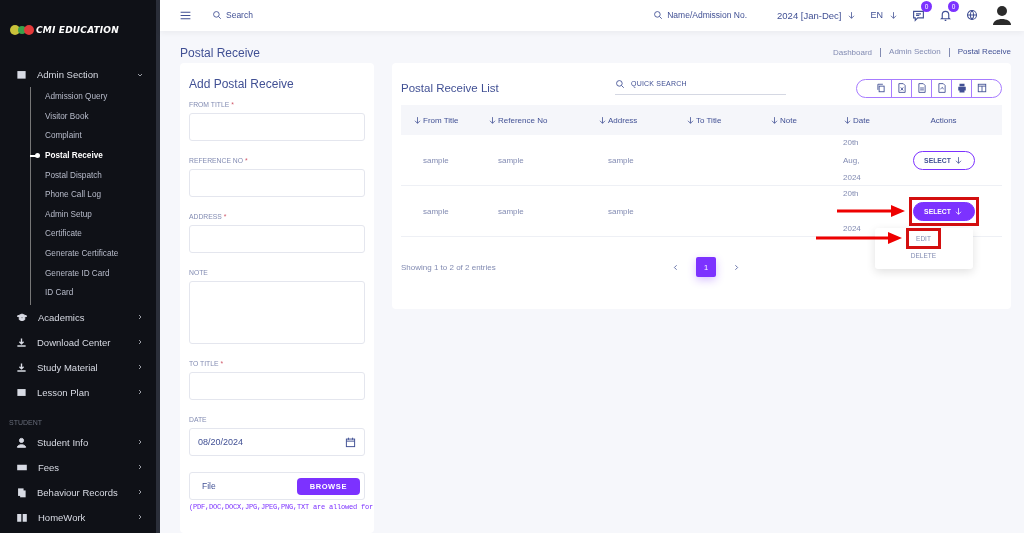 This screenshot has height=533, width=1024. What do you see at coordinates (941, 88) in the screenshot?
I see `pdf-file-icon` at bounding box center [941, 88].